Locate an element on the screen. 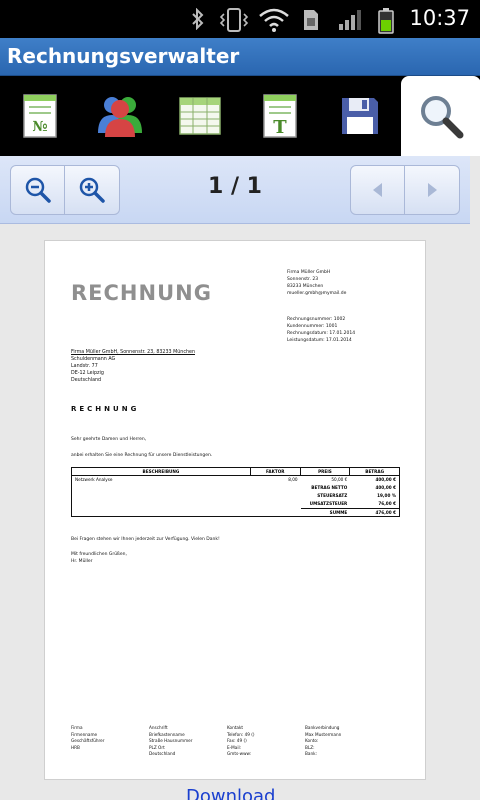 This screenshot has width=480, height=800. table-row: Netzwerk Analyse 8,00 50,00 € 400,00 € is located at coordinates (235, 480).